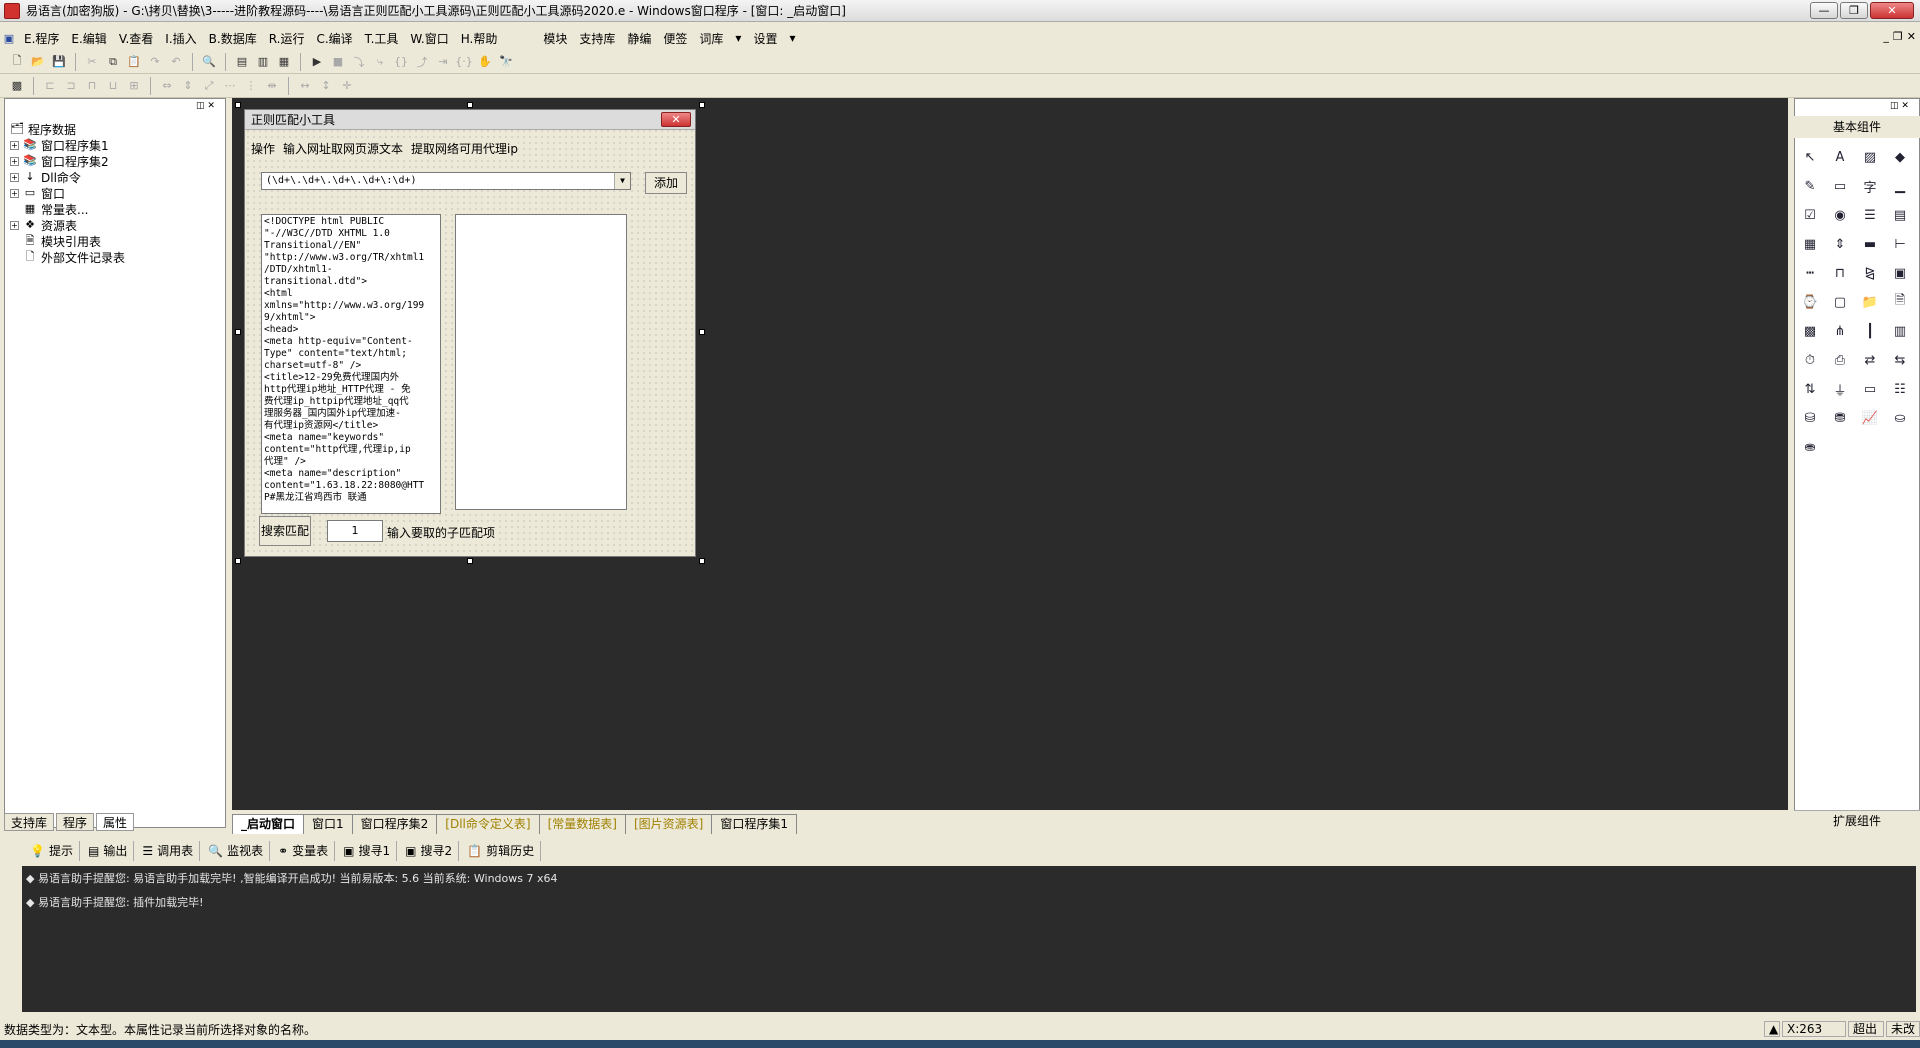 The width and height of the screenshot is (1920, 1048). What do you see at coordinates (1870, 273) in the screenshot?
I see `slider2-icon: ⧎` at bounding box center [1870, 273].